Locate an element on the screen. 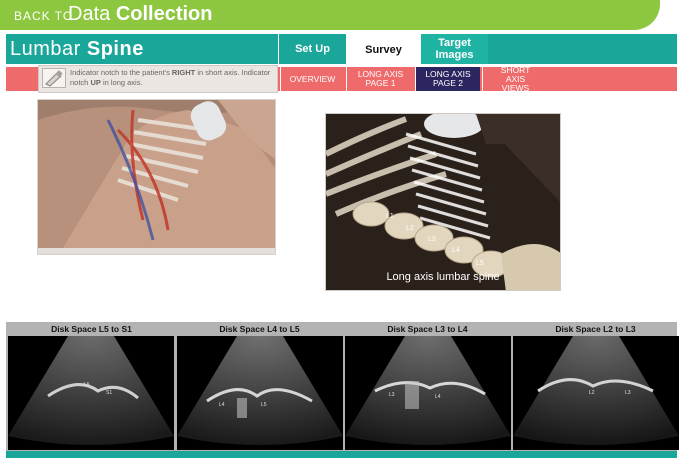  page-title-bold: Spine is located at coordinates (115, 49).